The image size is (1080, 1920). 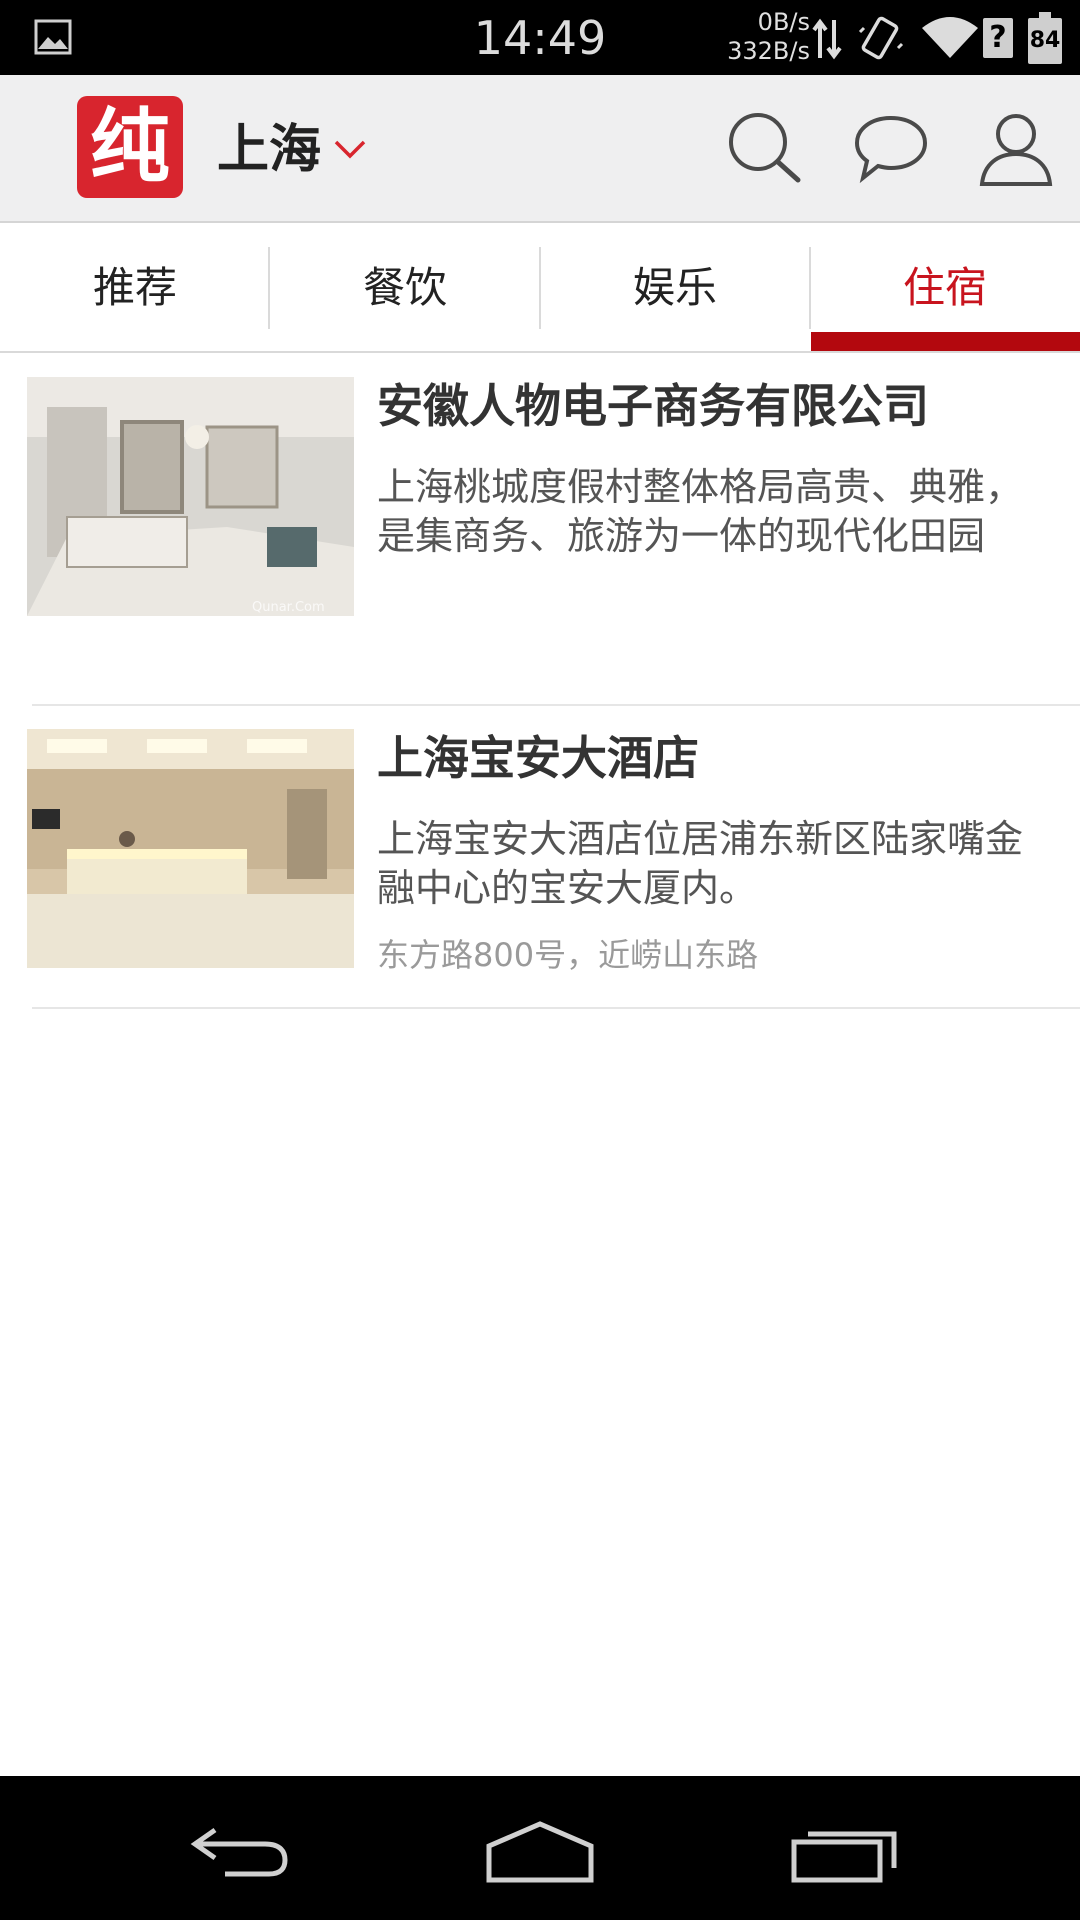 I want to click on clock: 14:49, so click(x=540, y=38).